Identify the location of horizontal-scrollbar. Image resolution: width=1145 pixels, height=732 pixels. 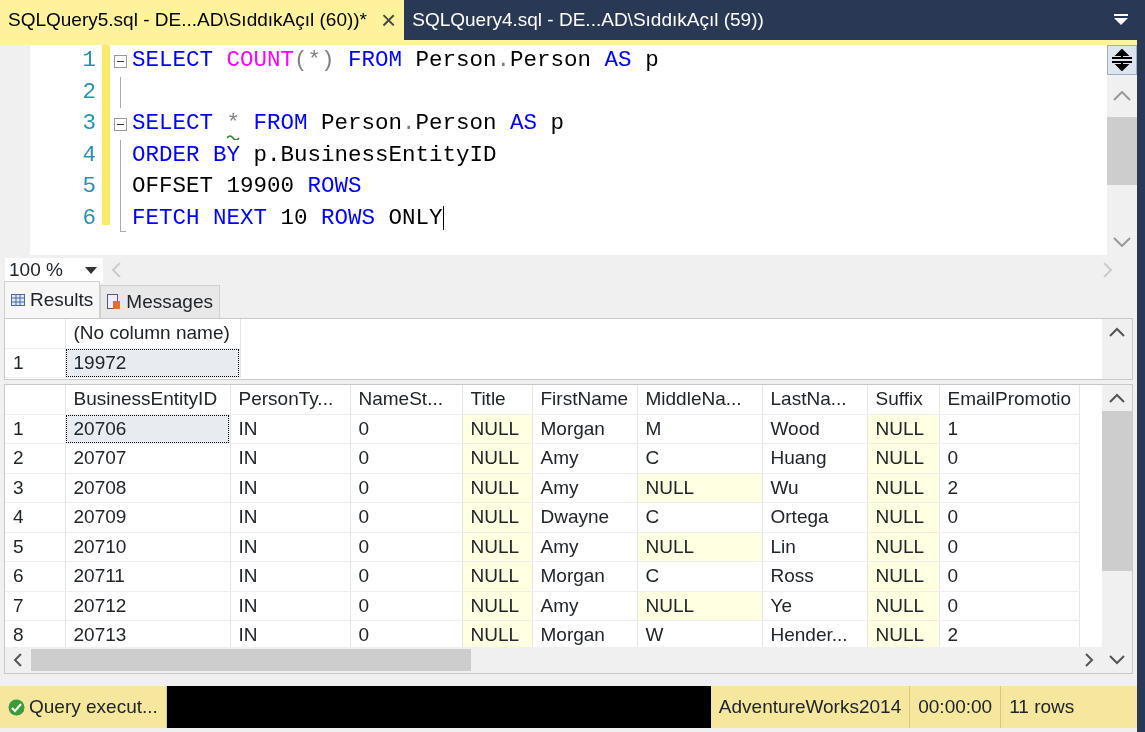
(553, 660).